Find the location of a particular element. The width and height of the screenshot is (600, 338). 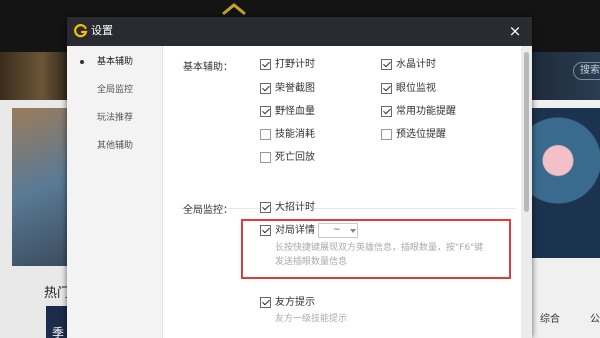

highlight-annotation-box is located at coordinates (376, 249).